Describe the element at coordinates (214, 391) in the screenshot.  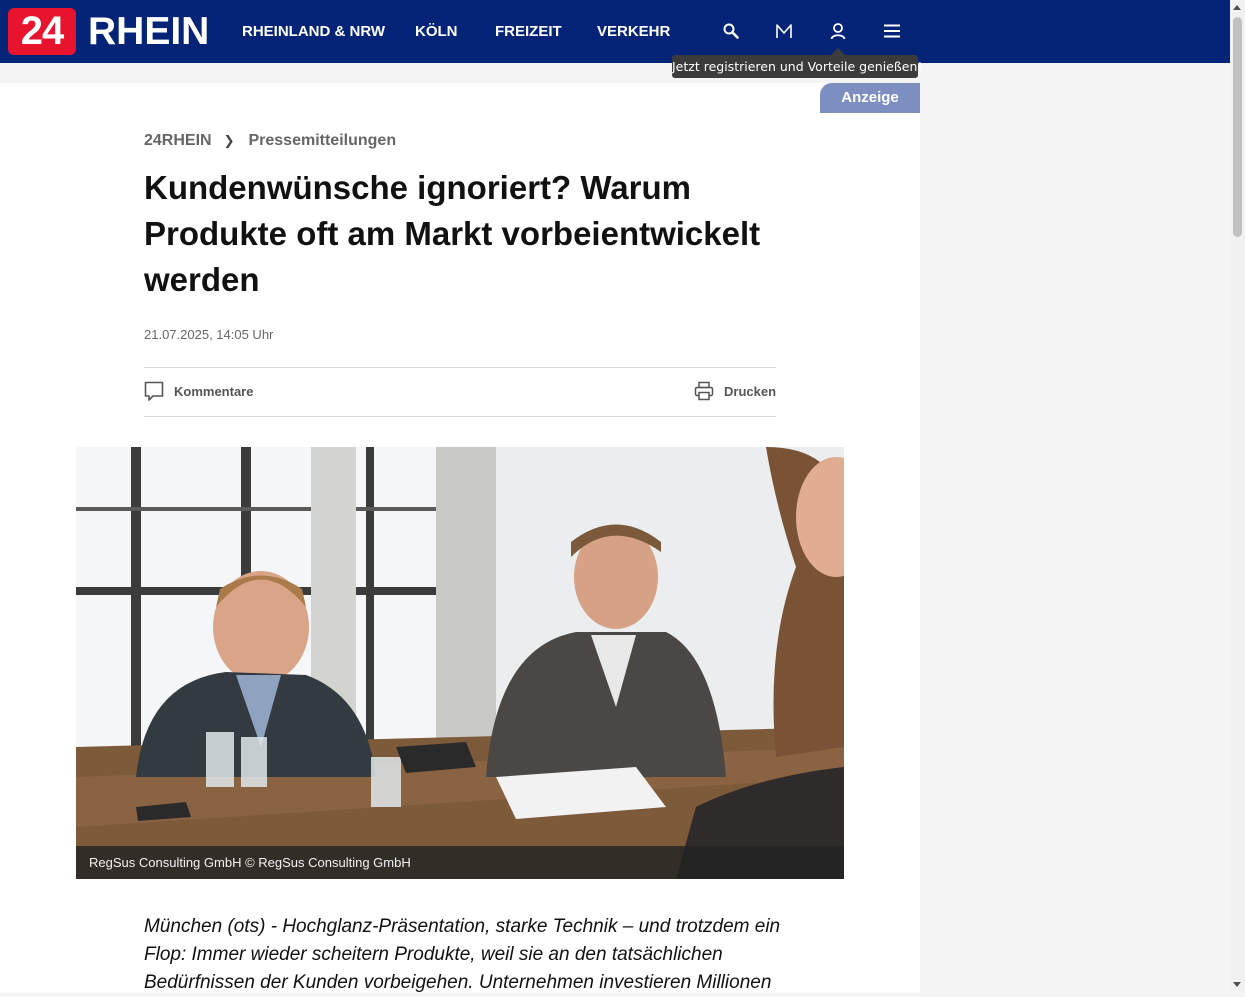
I see `comments-label: Kommentare` at that location.